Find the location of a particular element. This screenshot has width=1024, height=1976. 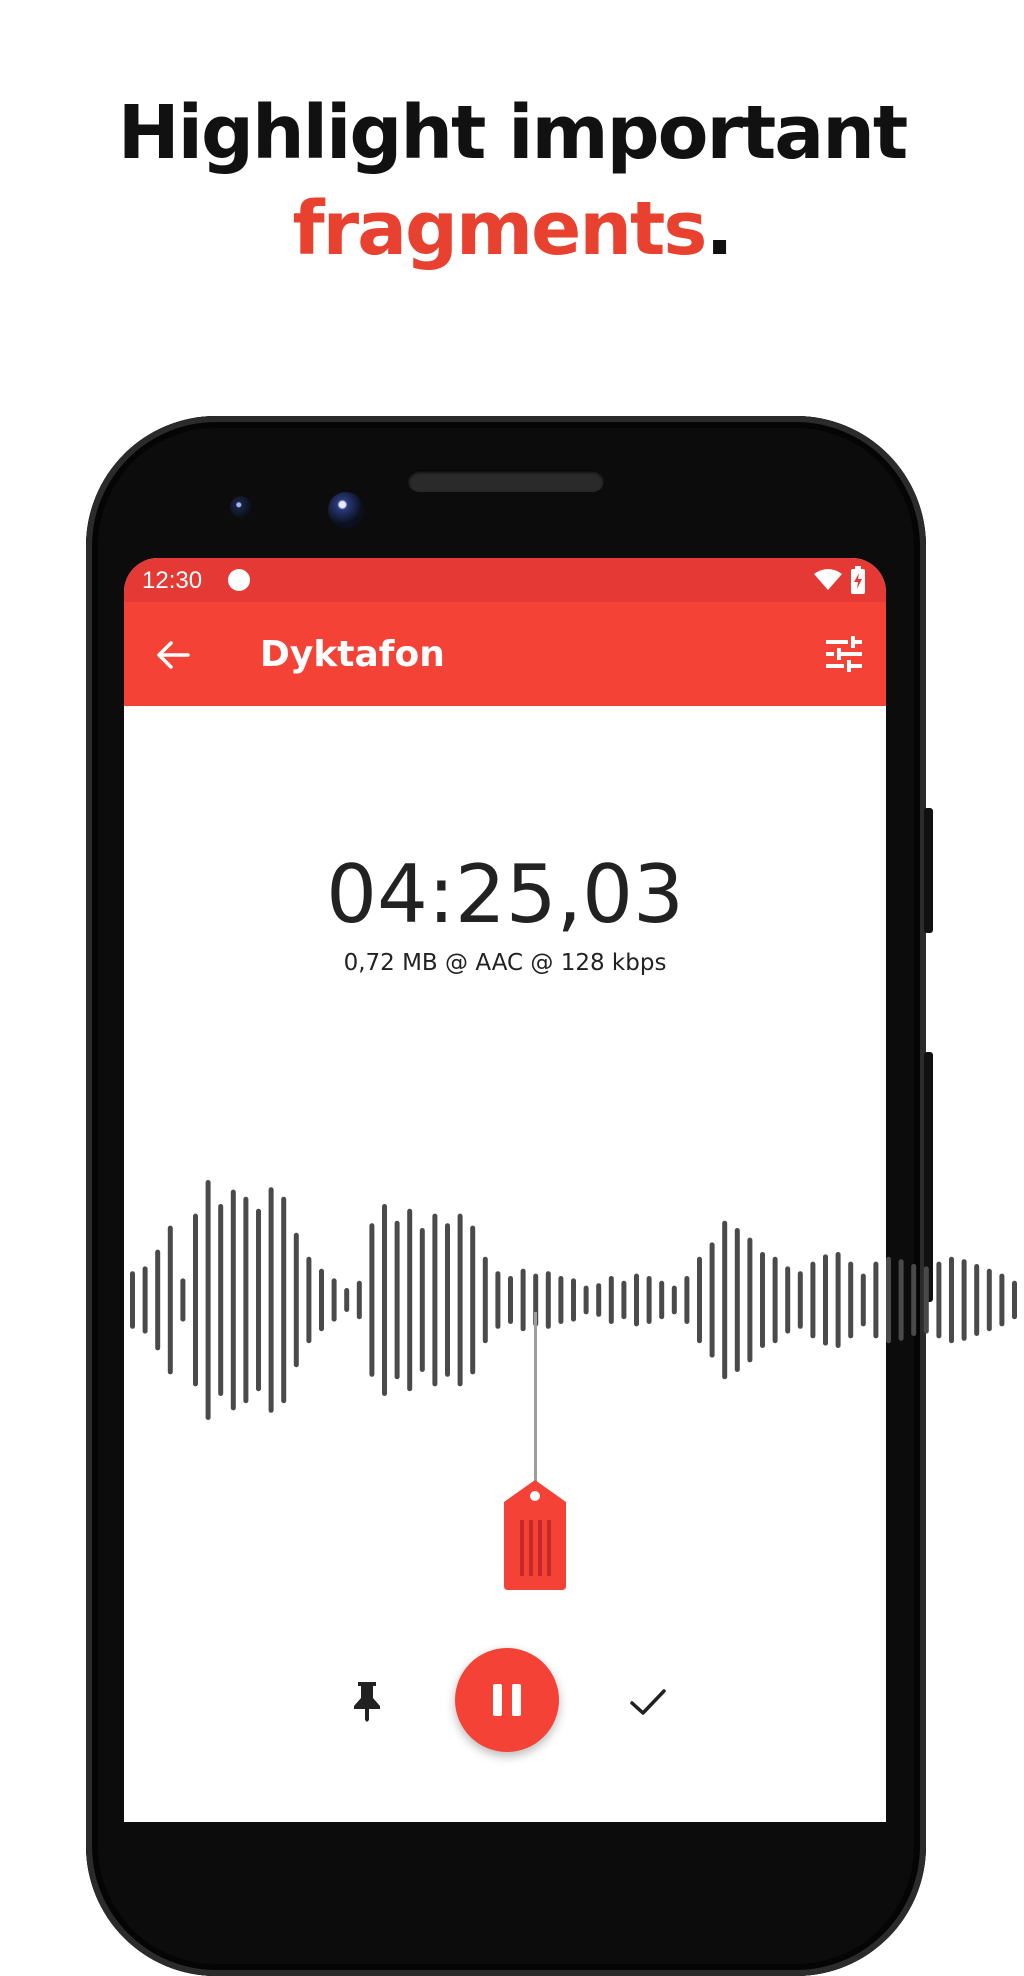

headline-line-1: Highlight important is located at coordinates (513, 133).